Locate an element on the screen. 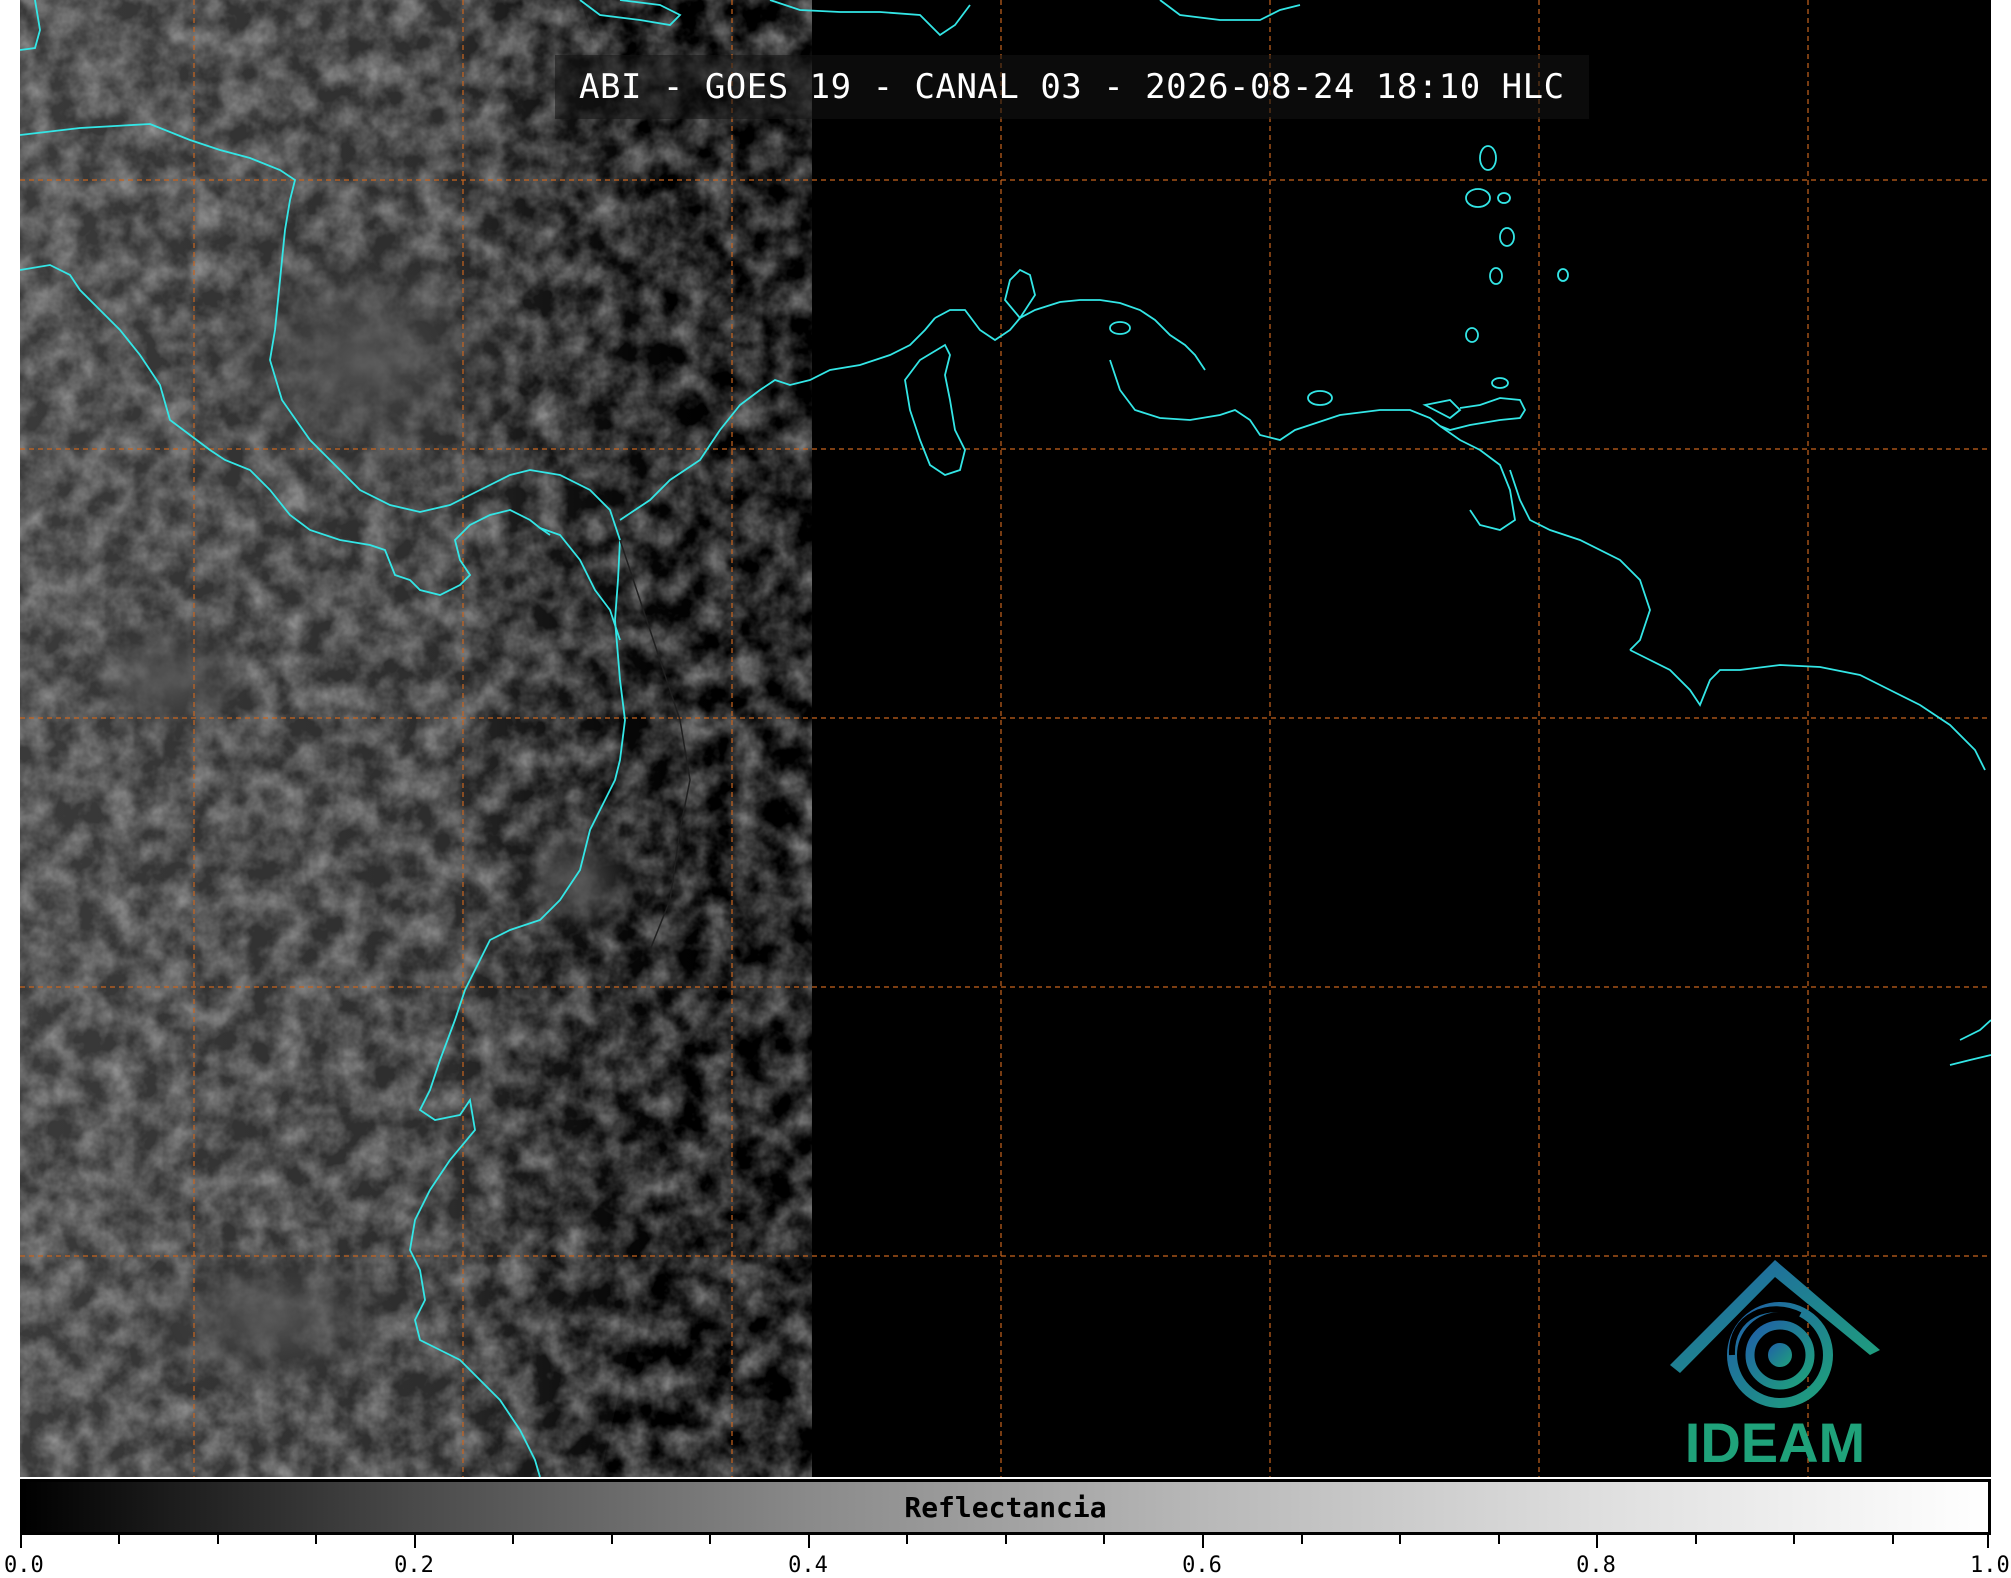 The width and height of the screenshot is (2011, 1578). colorbar-tick-label: 0.6 is located at coordinates (1202, 1565).